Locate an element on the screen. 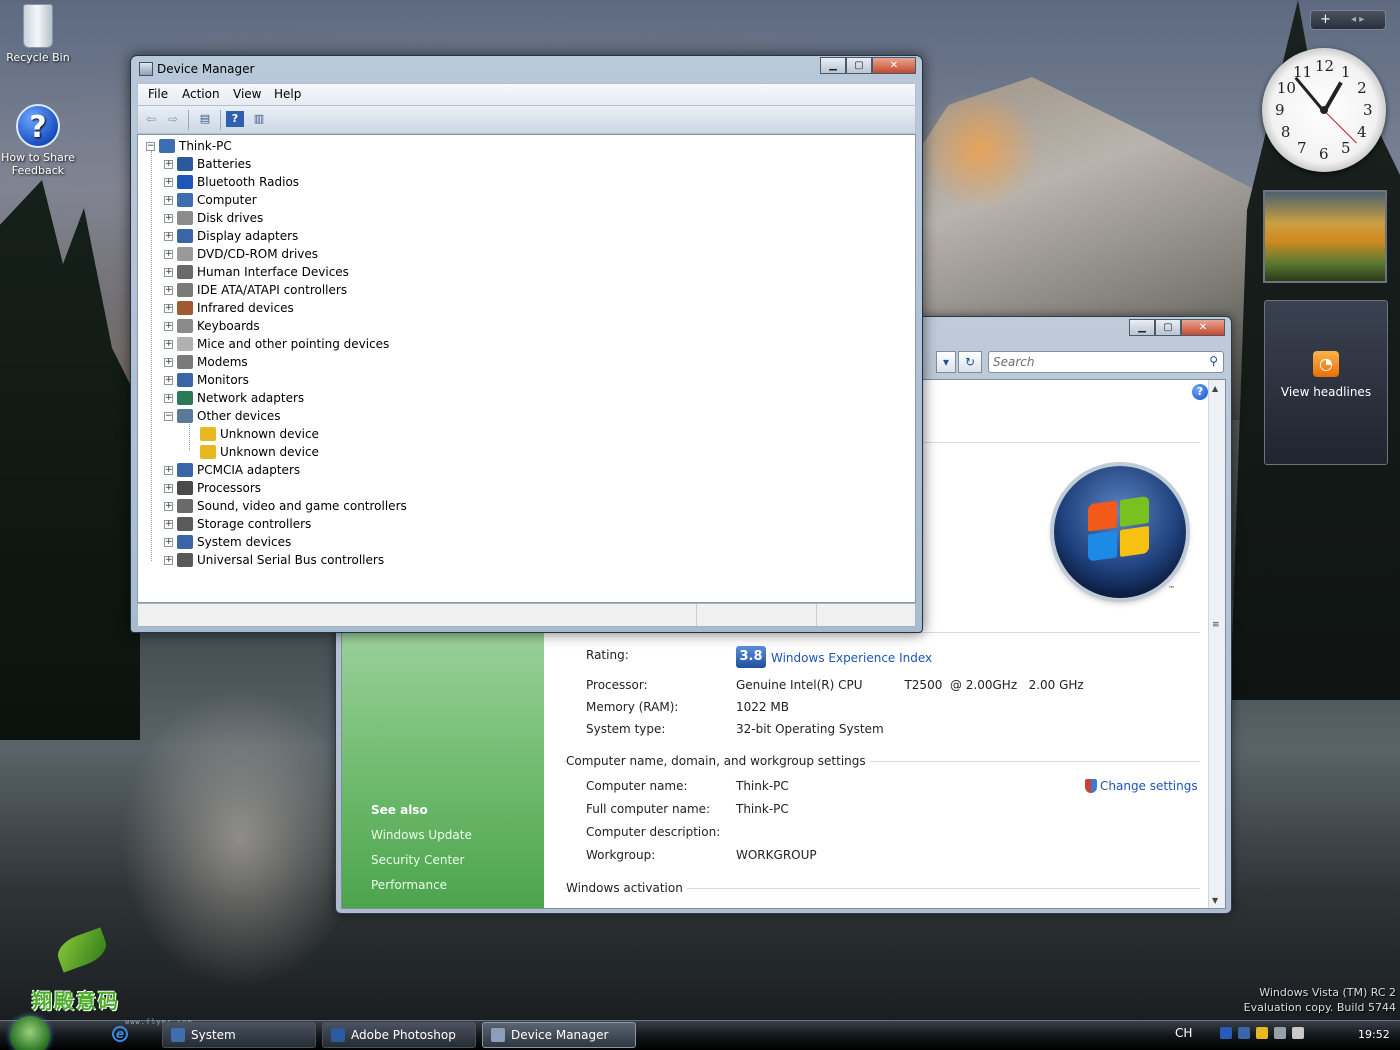  tree-connector is located at coordinates (189, 436).